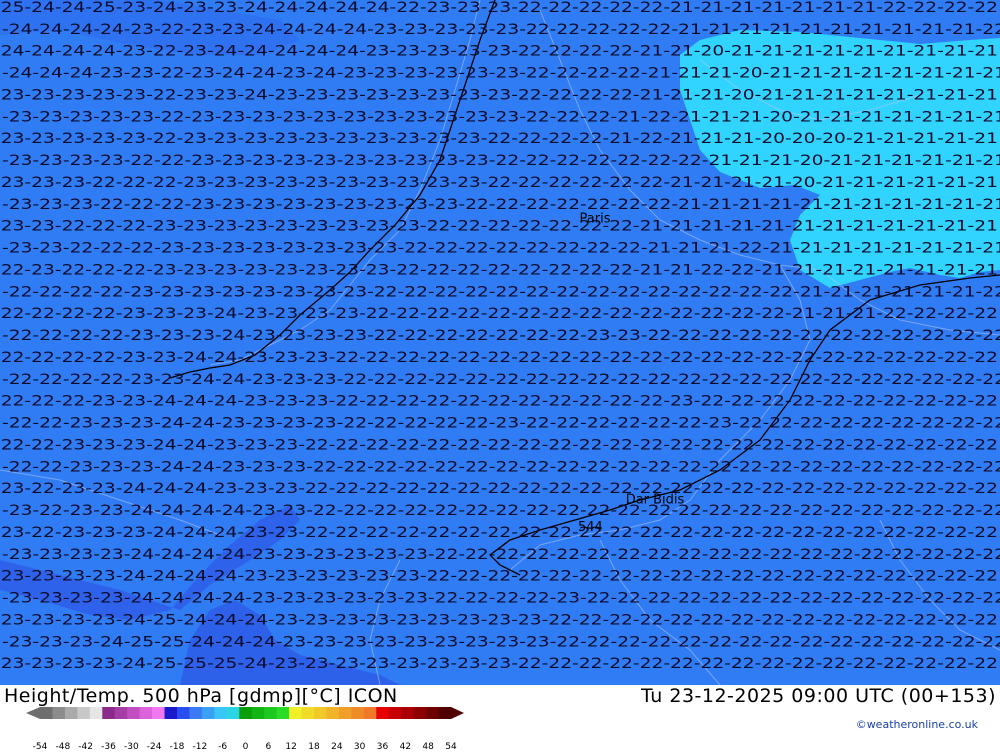 This screenshot has width=1000, height=754. What do you see at coordinates (314, 747) in the screenshot?
I see `colorbar-label: 18` at bounding box center [314, 747].